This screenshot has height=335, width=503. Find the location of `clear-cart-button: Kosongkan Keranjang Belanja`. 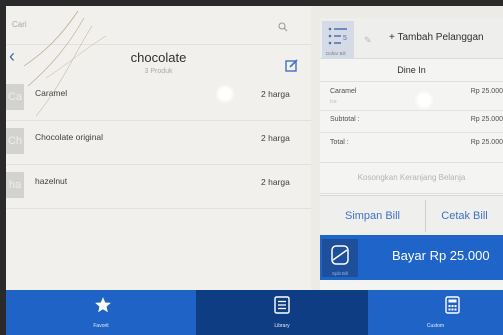

clear-cart-button: Kosongkan Keranjang Belanja is located at coordinates (411, 178).